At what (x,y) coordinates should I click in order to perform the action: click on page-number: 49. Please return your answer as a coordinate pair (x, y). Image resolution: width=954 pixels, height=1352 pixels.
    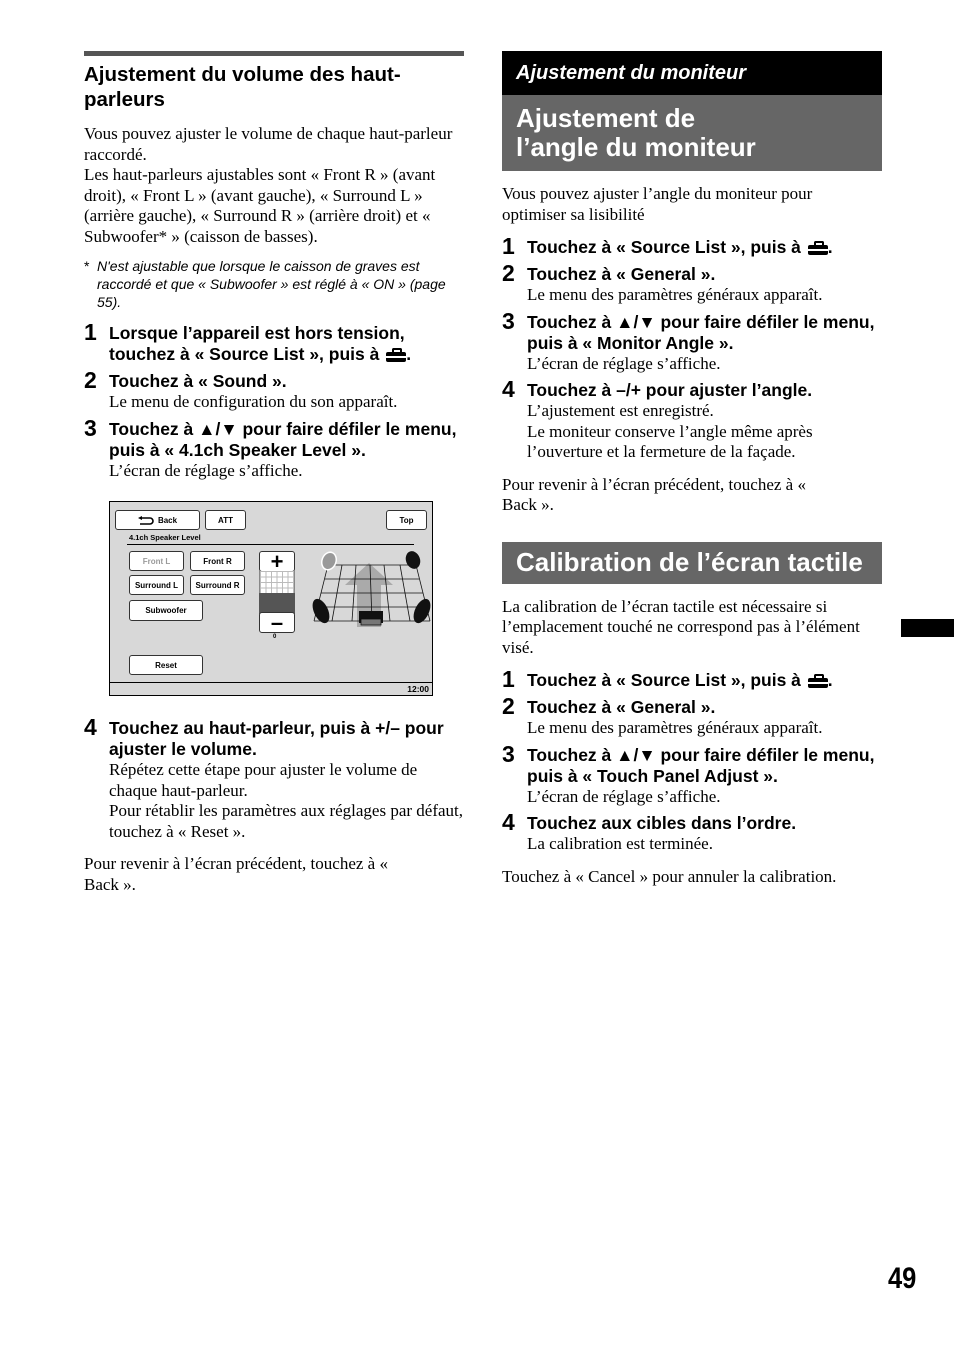
    Looking at the image, I should click on (902, 1278).